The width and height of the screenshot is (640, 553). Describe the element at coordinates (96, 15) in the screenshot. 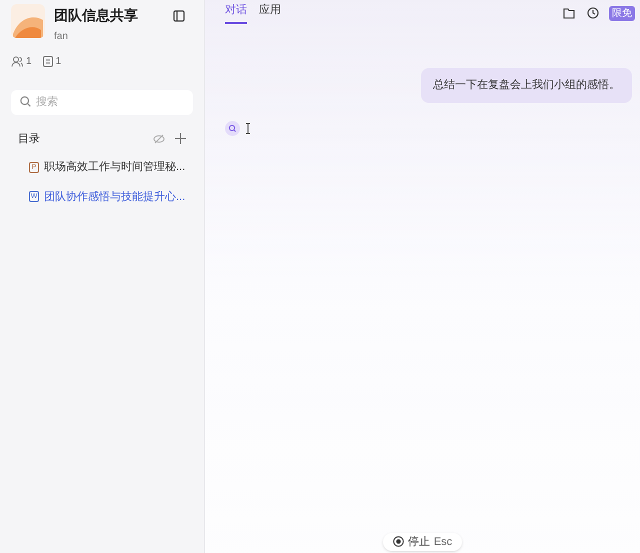

I see `workspace-title: 团队信息共享` at that location.